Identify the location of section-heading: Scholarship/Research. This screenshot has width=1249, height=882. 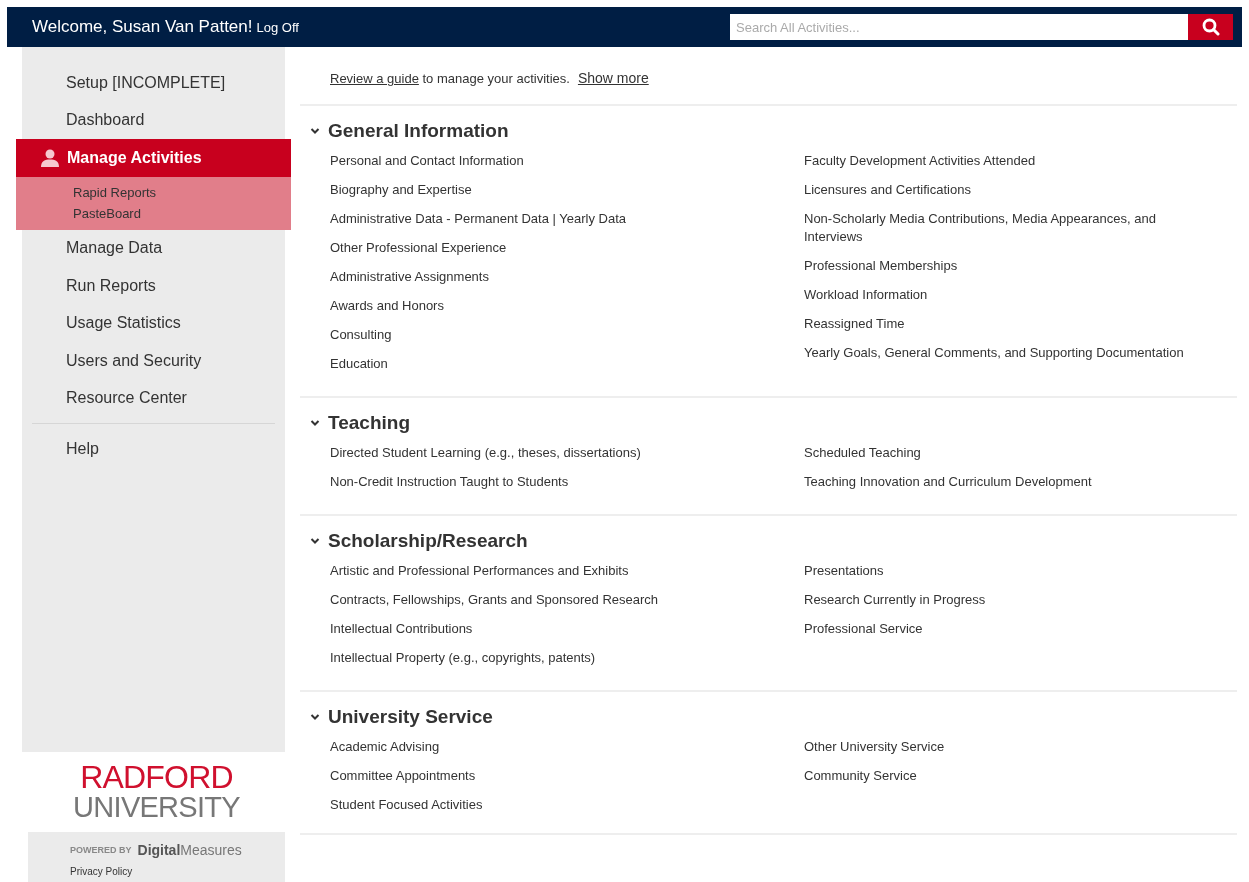
(428, 541).